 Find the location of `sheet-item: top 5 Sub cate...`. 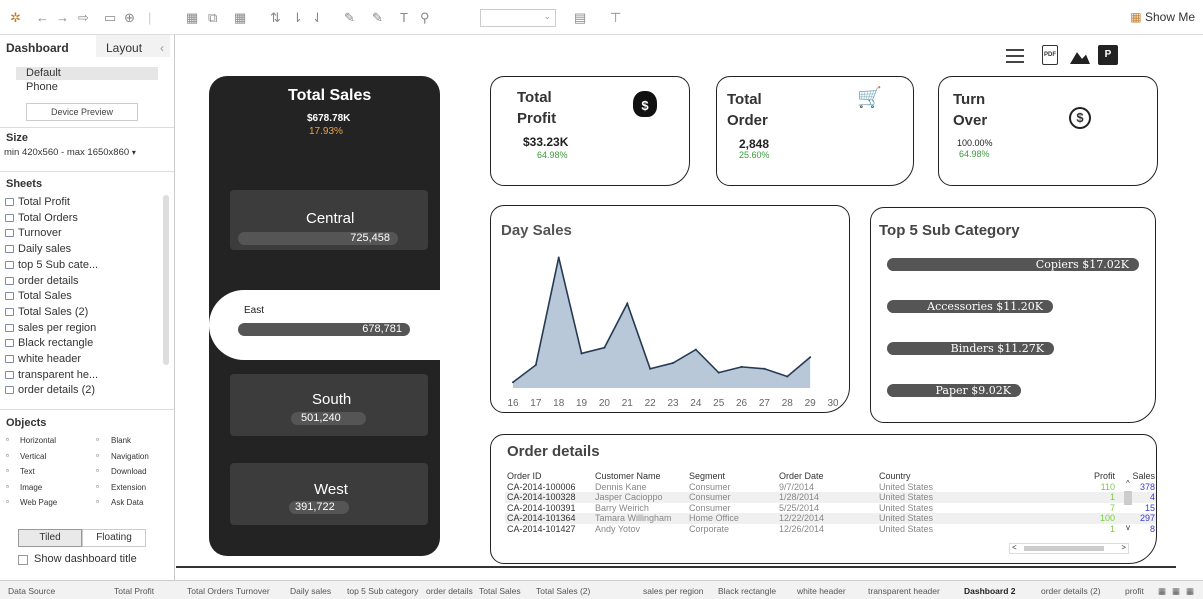

sheet-item: top 5 Sub cate... is located at coordinates (51, 265).